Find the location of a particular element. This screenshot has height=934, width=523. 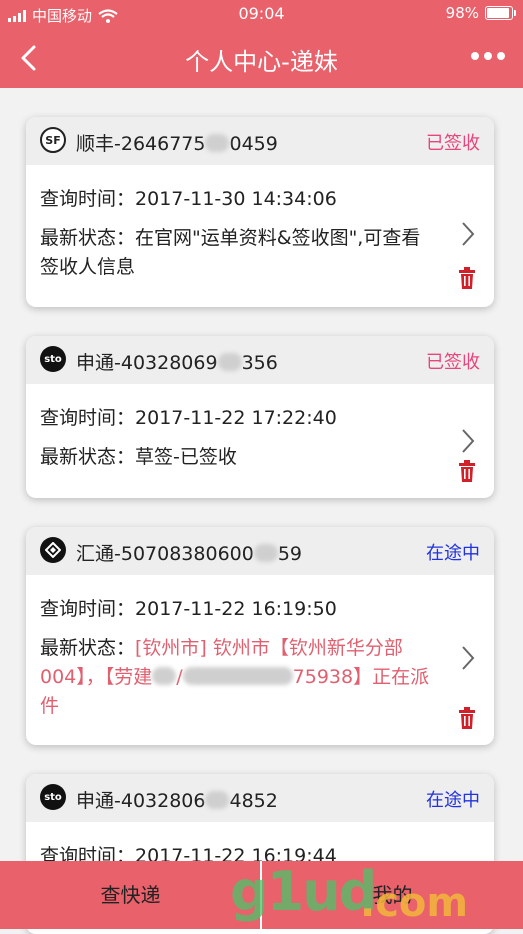

tracking-number: 汇通-50708380600 59 is located at coordinates (189, 554).